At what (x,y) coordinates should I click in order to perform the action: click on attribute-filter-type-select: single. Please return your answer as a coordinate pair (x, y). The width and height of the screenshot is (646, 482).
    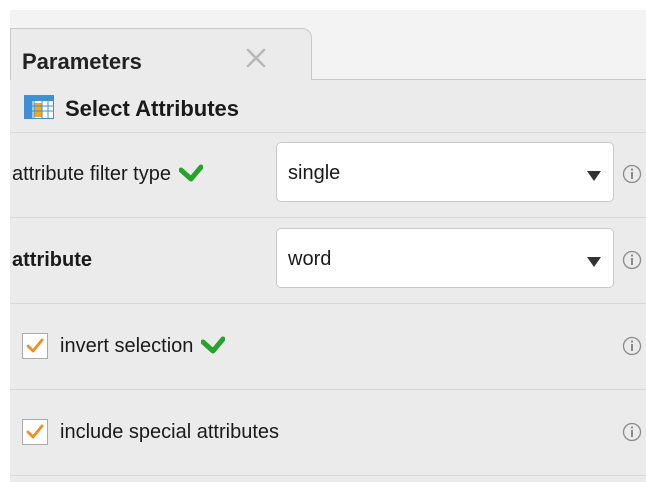
    Looking at the image, I should click on (445, 172).